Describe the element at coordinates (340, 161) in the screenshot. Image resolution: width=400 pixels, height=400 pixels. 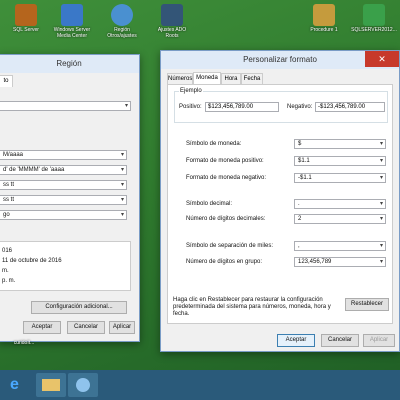
I see `positive-format-combo: $1.1 ▾` at that location.